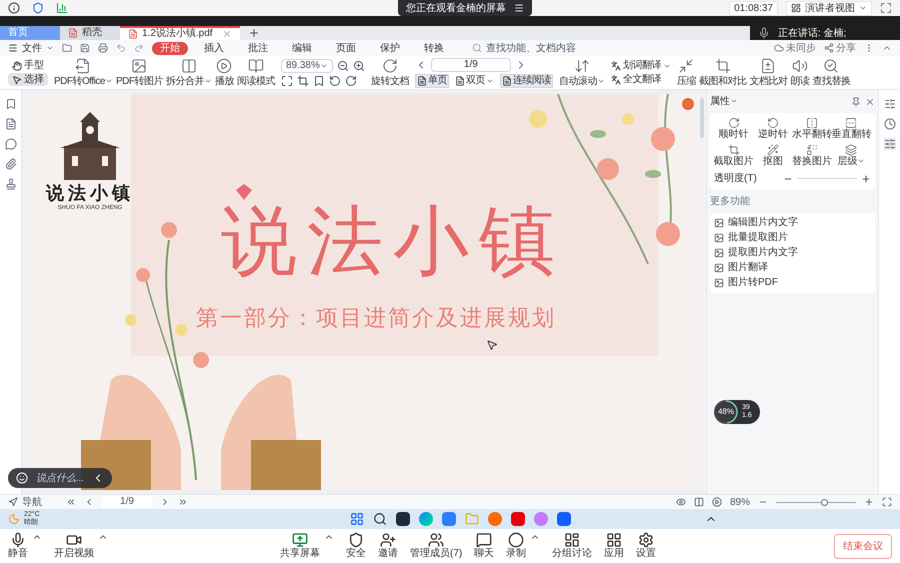 The width and height of the screenshot is (900, 563). What do you see at coordinates (795, 48) in the screenshot?
I see `sync-share-button: 未同步` at bounding box center [795, 48].